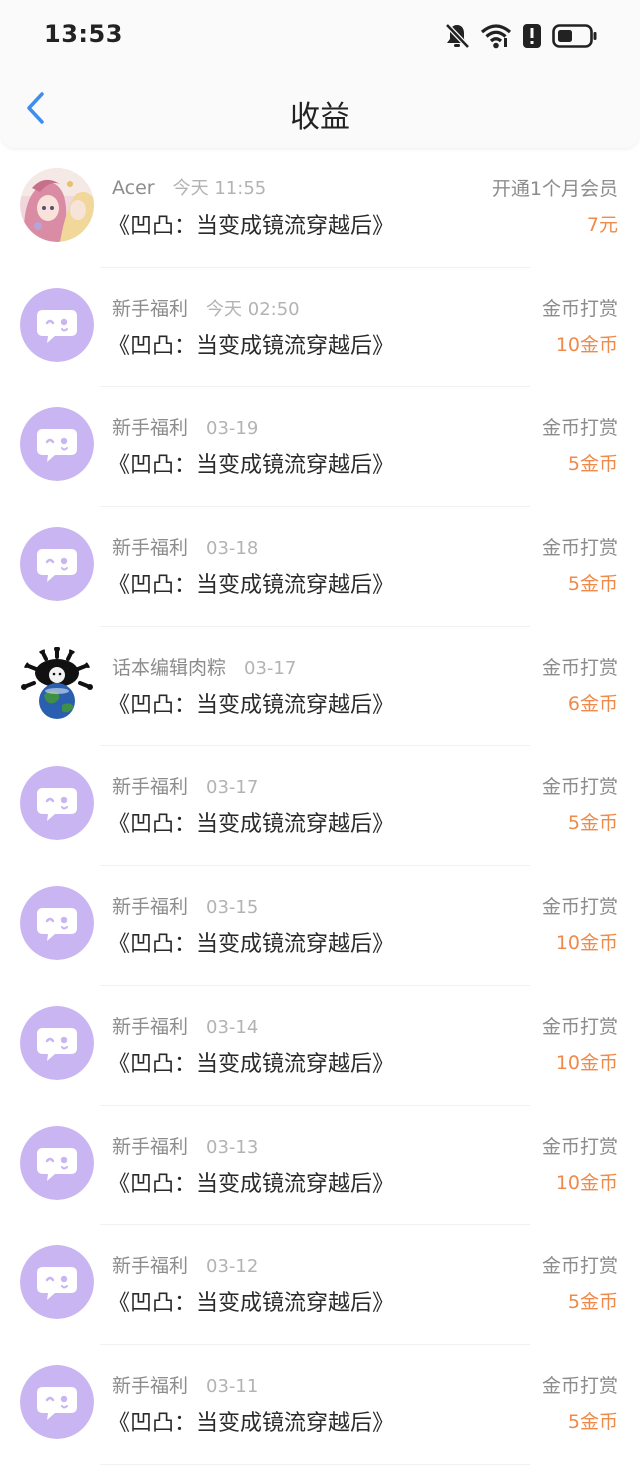 Image resolution: width=640 pixels, height=1465 pixels. I want to click on earnings-row: Acer 今天 11:55 《凹凸：当变成镜流穿越后》 开通1个月会员 7元, so click(320, 208).